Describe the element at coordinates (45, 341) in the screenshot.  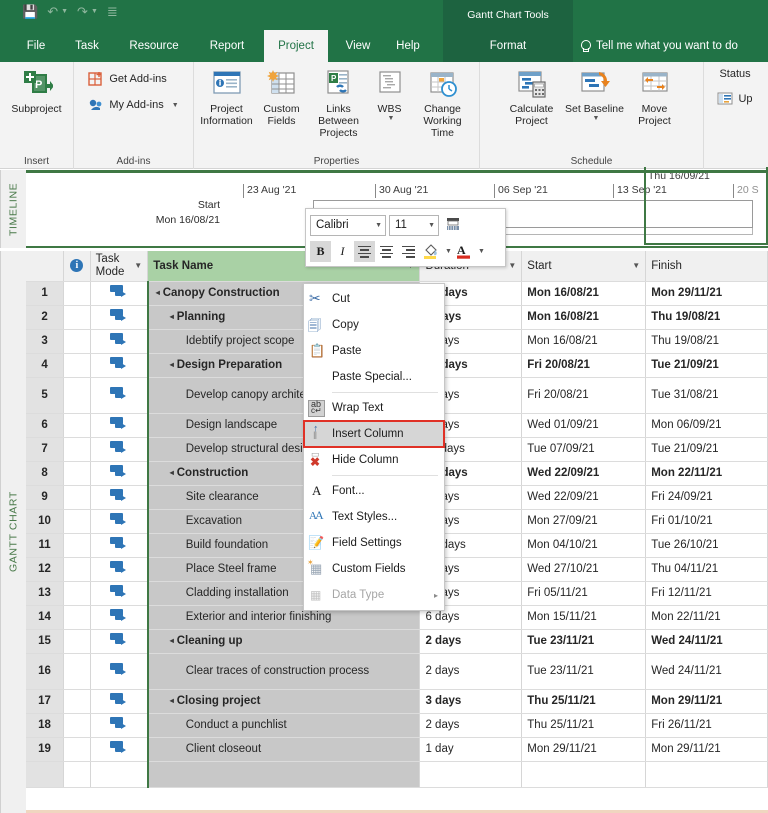
I see `row-number-cell: 3` at that location.